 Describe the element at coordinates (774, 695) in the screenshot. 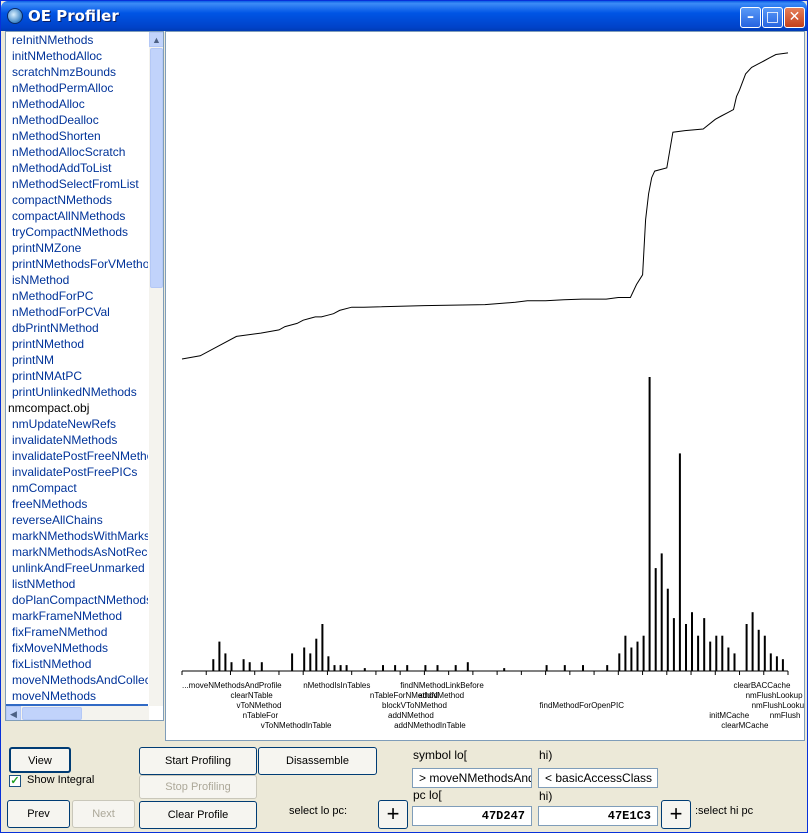

I see `symbol-label: nmFlushLookup` at that location.